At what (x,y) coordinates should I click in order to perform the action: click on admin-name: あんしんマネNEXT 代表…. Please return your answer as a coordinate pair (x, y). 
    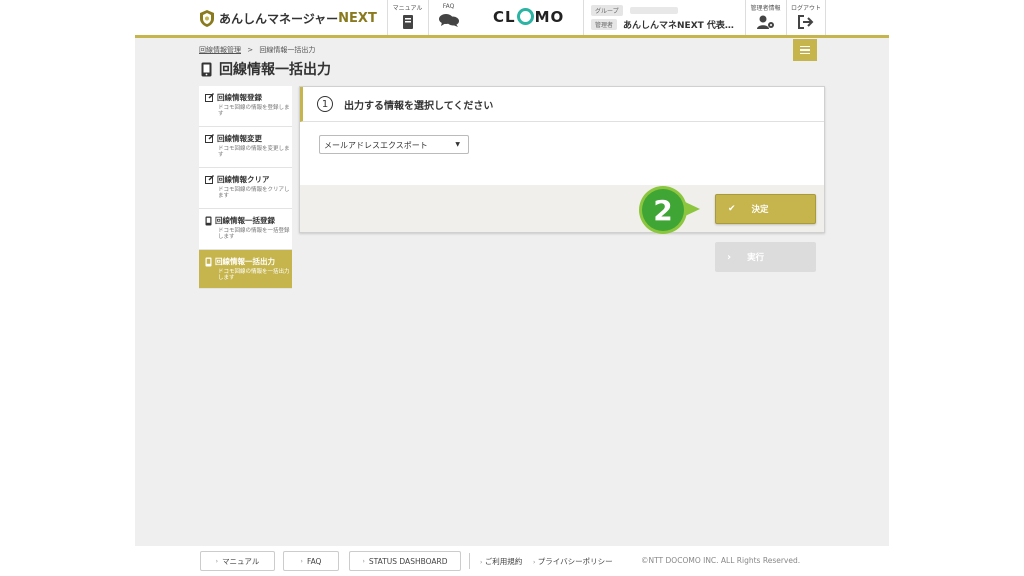
    Looking at the image, I should click on (678, 26).